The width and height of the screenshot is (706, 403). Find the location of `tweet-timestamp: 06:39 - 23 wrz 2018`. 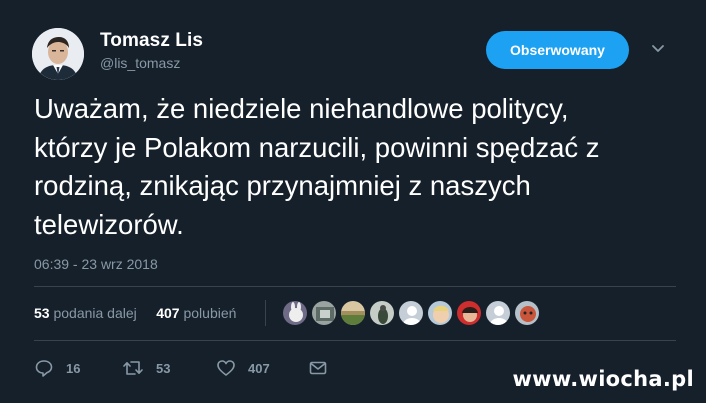

tweet-timestamp: 06:39 - 23 wrz 2018 is located at coordinates (96, 264).